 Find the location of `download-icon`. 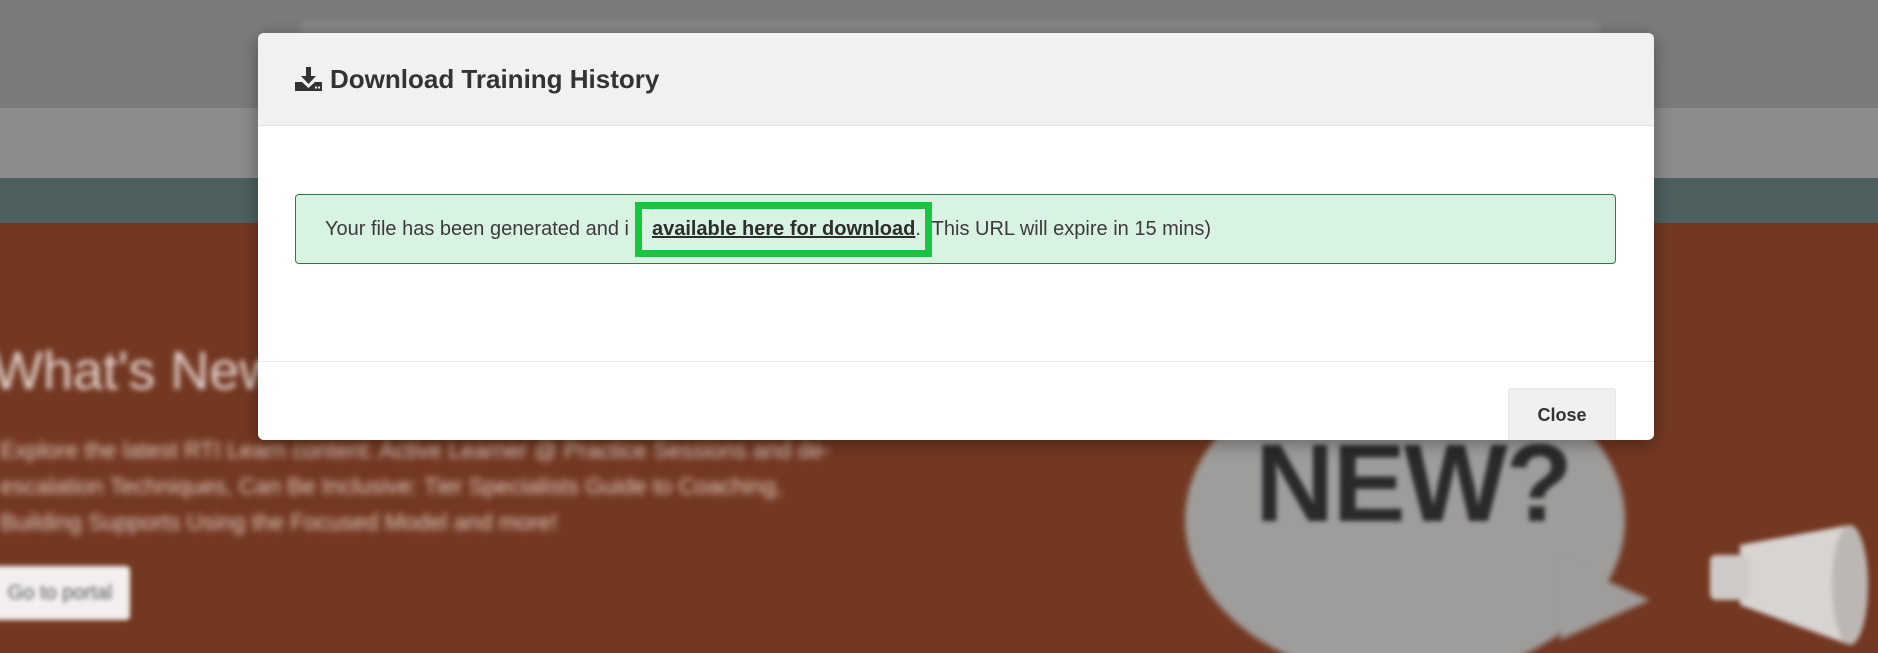

download-icon is located at coordinates (308, 79).